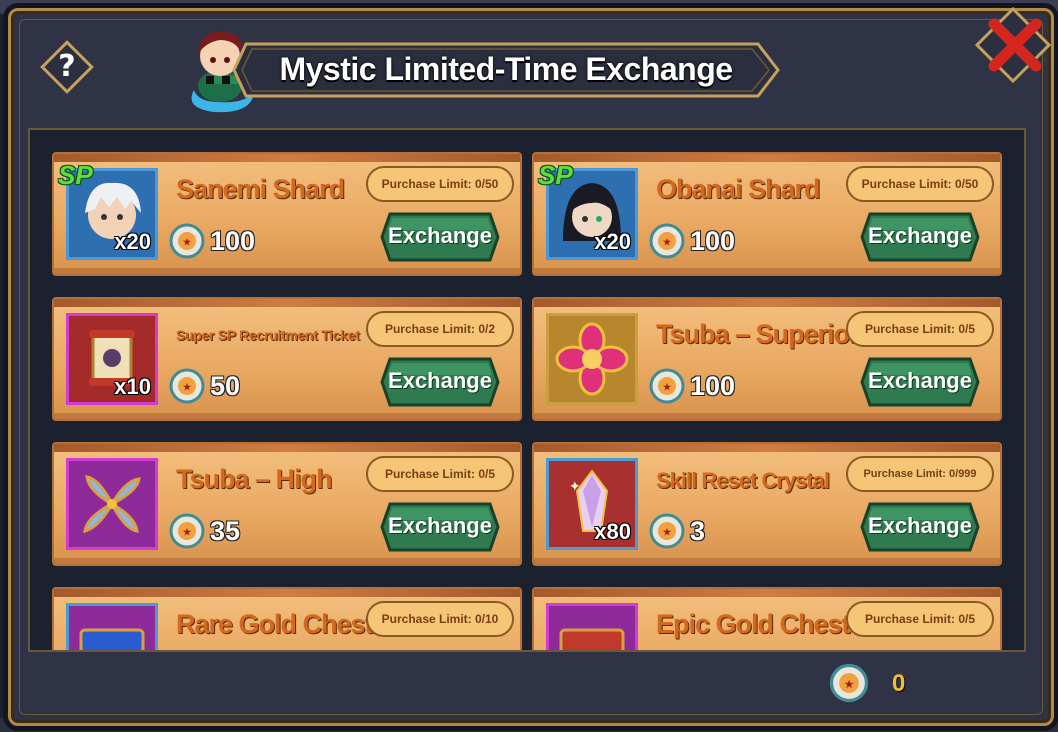 Image resolution: width=1058 pixels, height=732 pixels. I want to click on title-banner: Mystic Limited-Time Exchange, so click(506, 70).